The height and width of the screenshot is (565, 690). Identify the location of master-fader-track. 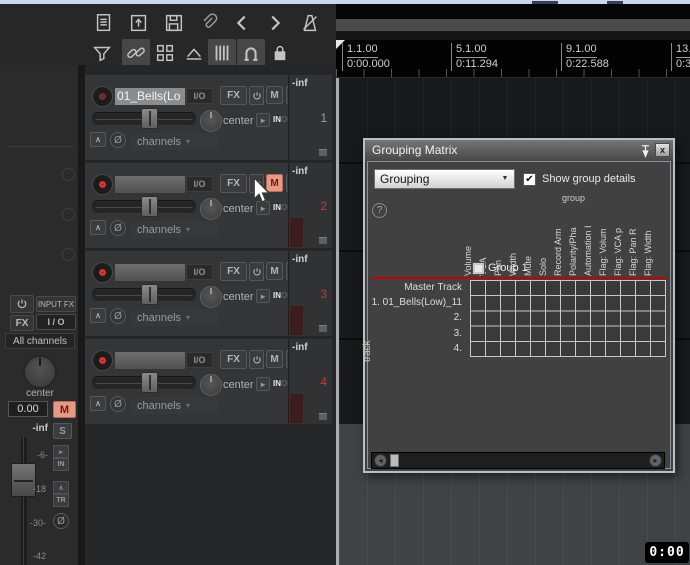
(24, 501).